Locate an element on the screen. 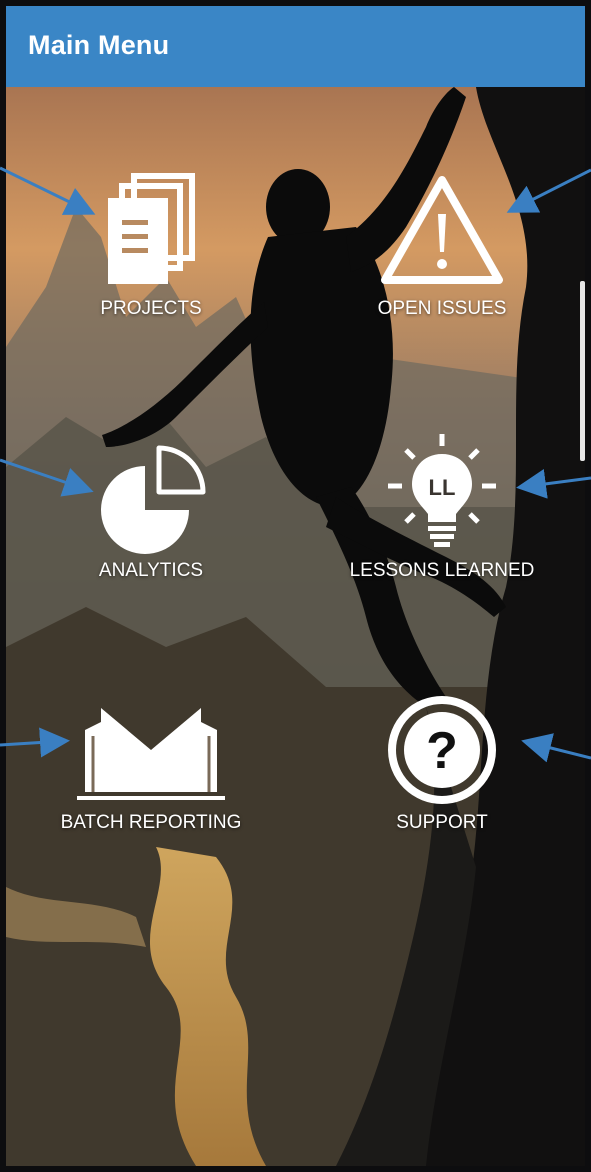 The height and width of the screenshot is (1172, 591). arrow-to-lessons-learned is located at coordinates (553, 484).